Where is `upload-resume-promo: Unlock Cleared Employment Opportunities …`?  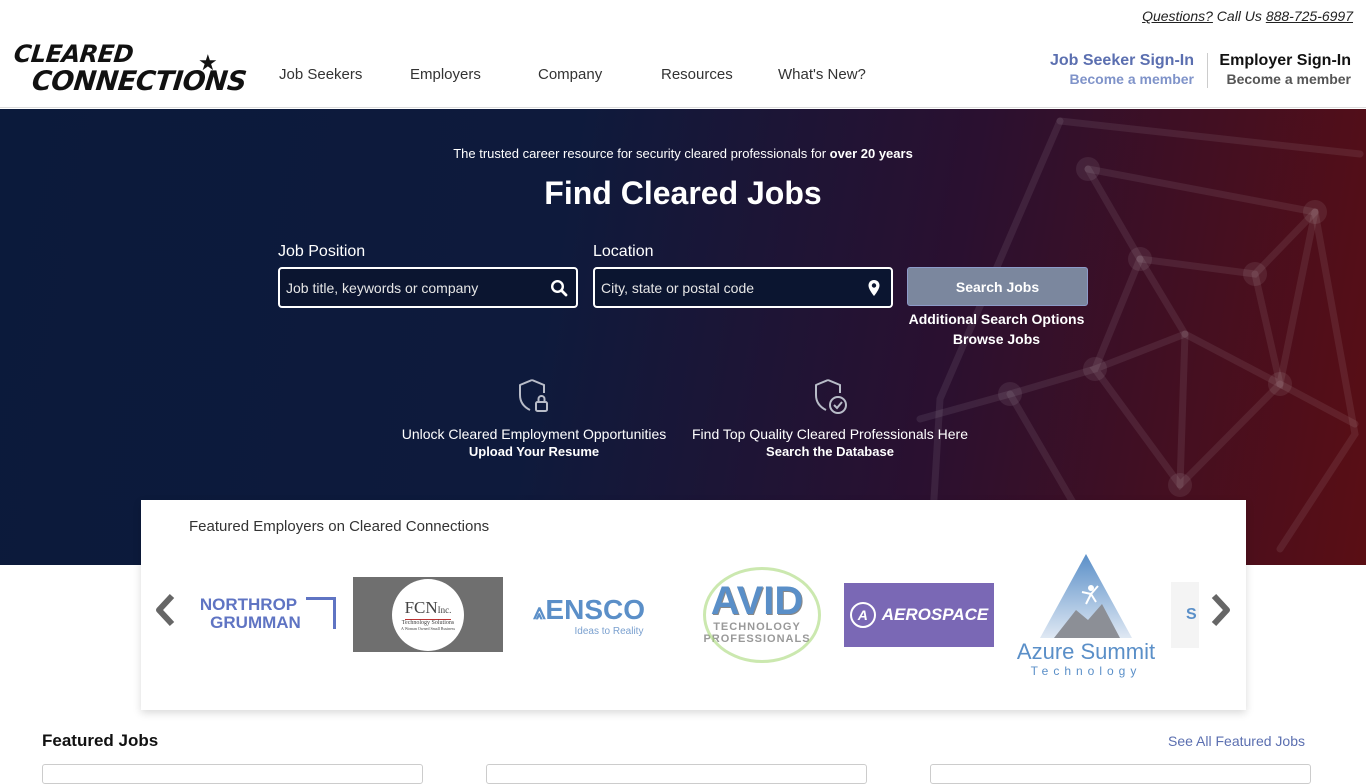 upload-resume-promo: Unlock Cleared Employment Opportunities … is located at coordinates (534, 418).